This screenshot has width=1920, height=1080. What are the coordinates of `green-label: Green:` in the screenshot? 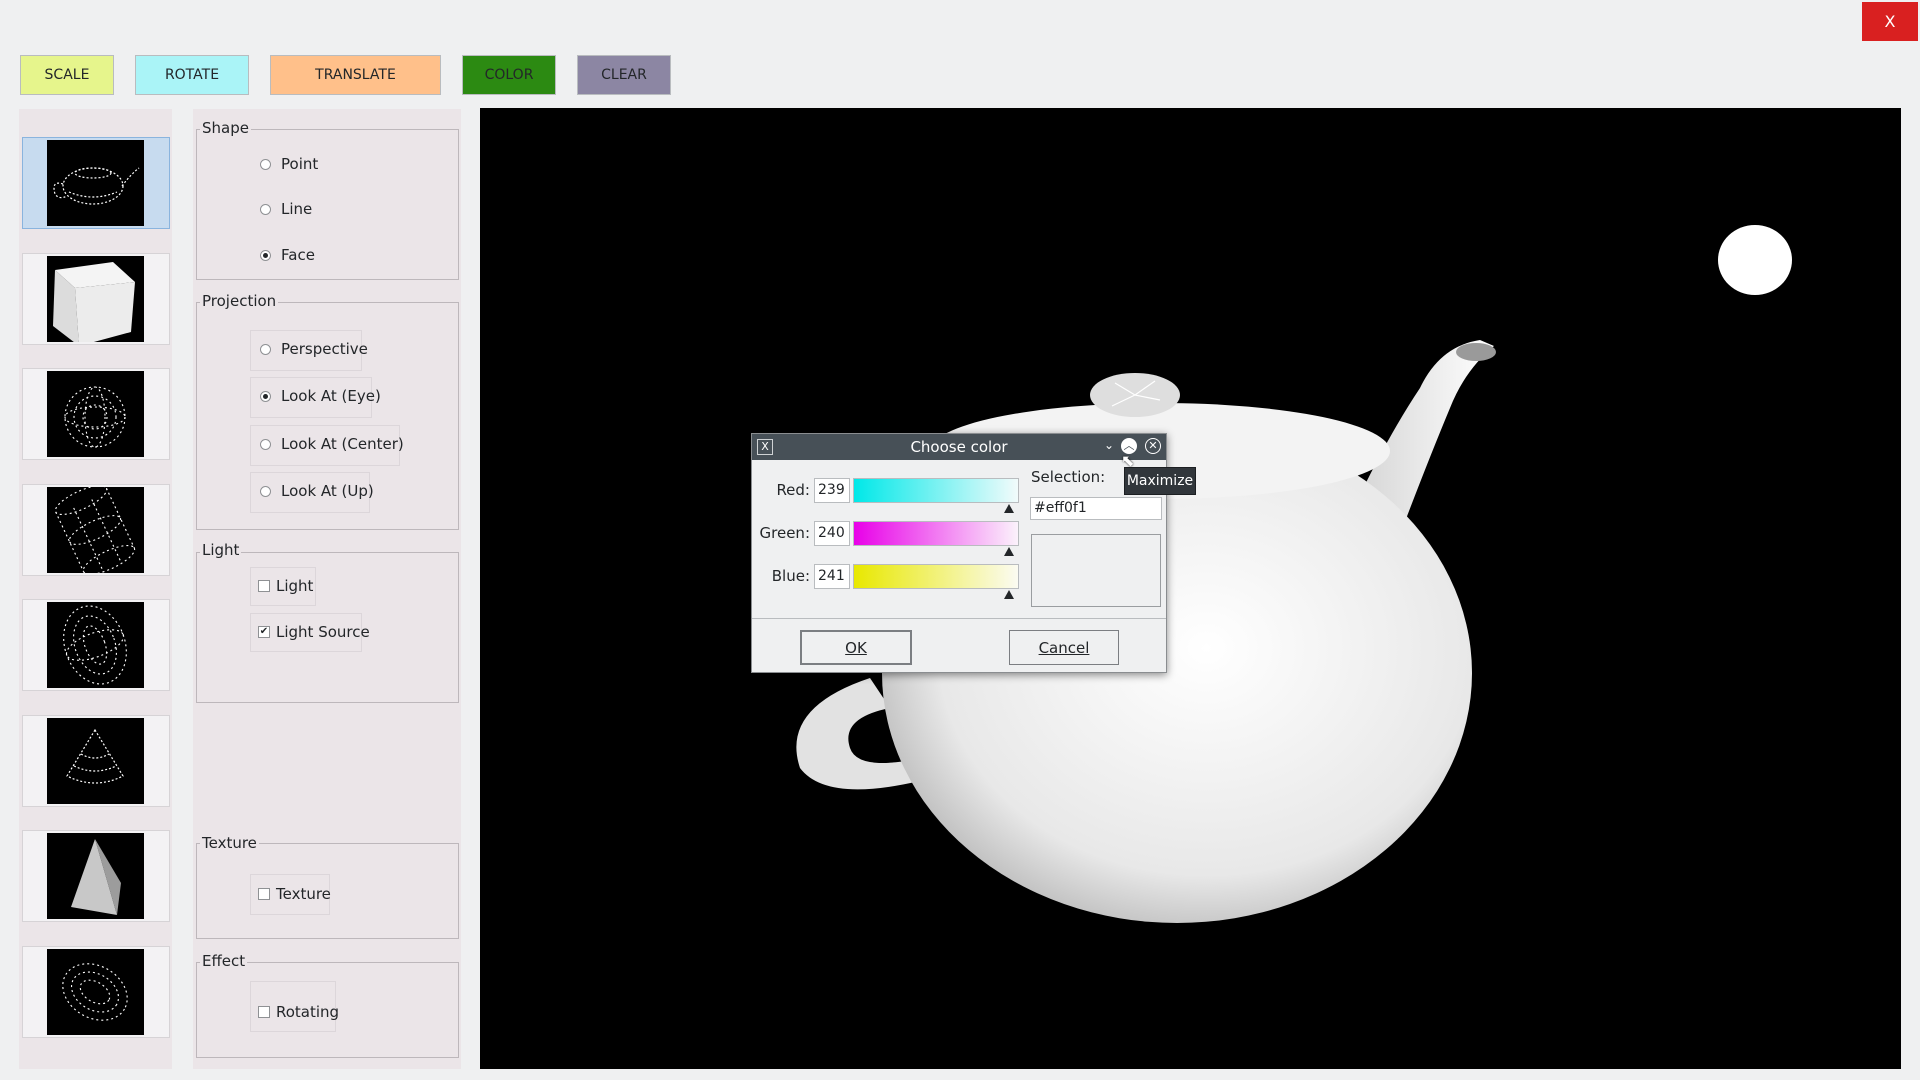 It's located at (784, 533).